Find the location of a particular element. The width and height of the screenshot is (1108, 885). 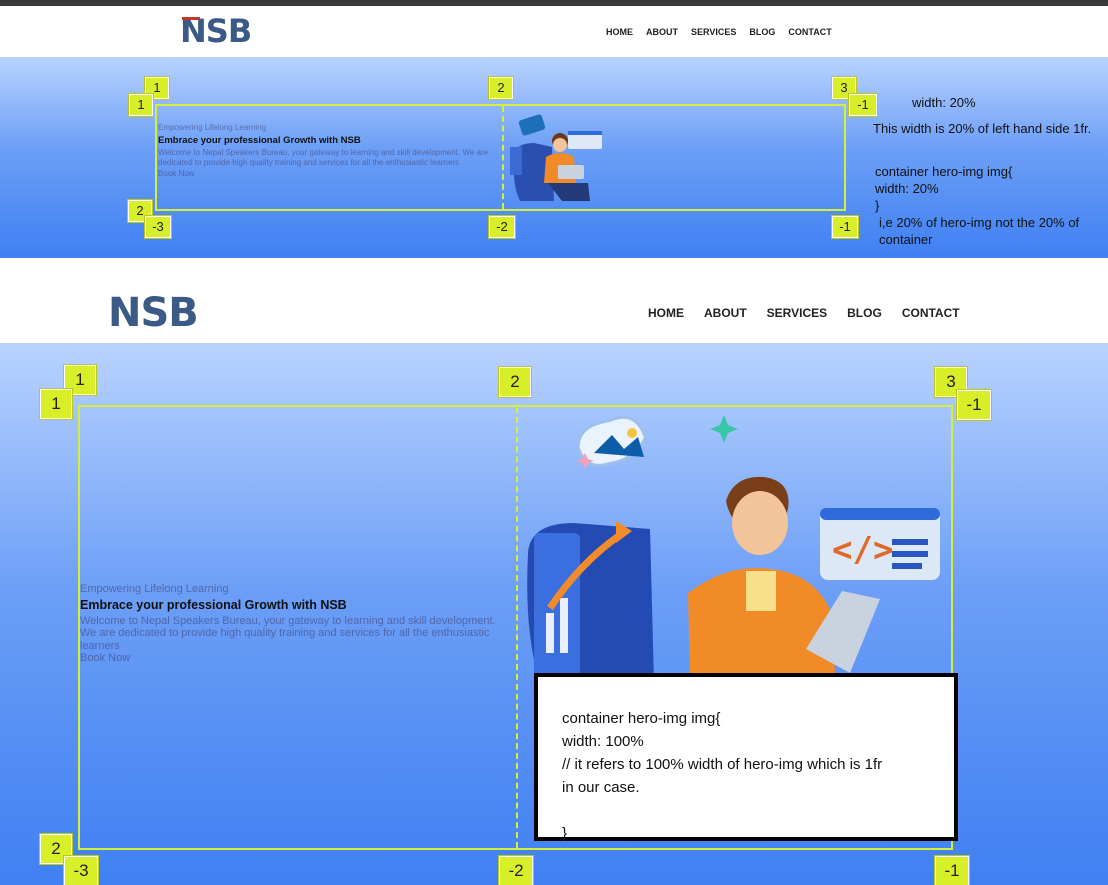

top-code-line-1: container hero-img img{ is located at coordinates (944, 171).